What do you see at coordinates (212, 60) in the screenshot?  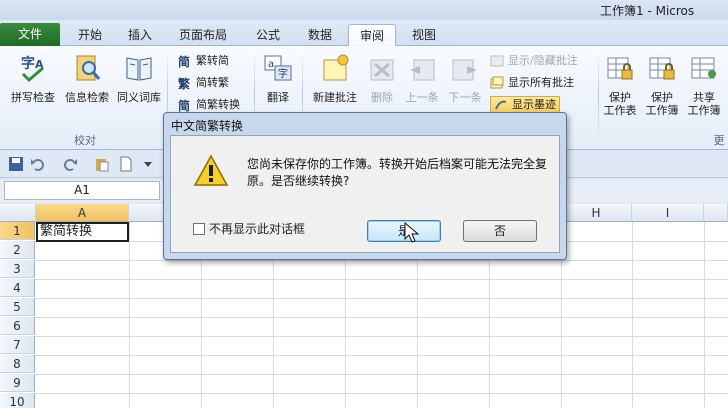 I see `trad-to-simp-label: 繁转简` at bounding box center [212, 60].